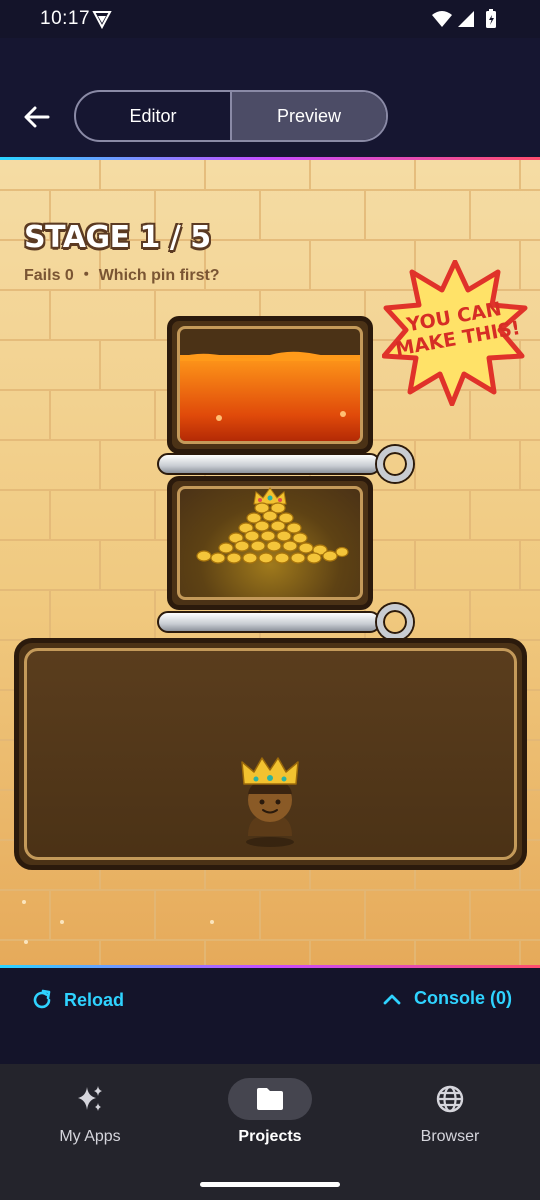 This screenshot has width=540, height=1200. I want to click on console-toggle: Console (0), so click(447, 998).